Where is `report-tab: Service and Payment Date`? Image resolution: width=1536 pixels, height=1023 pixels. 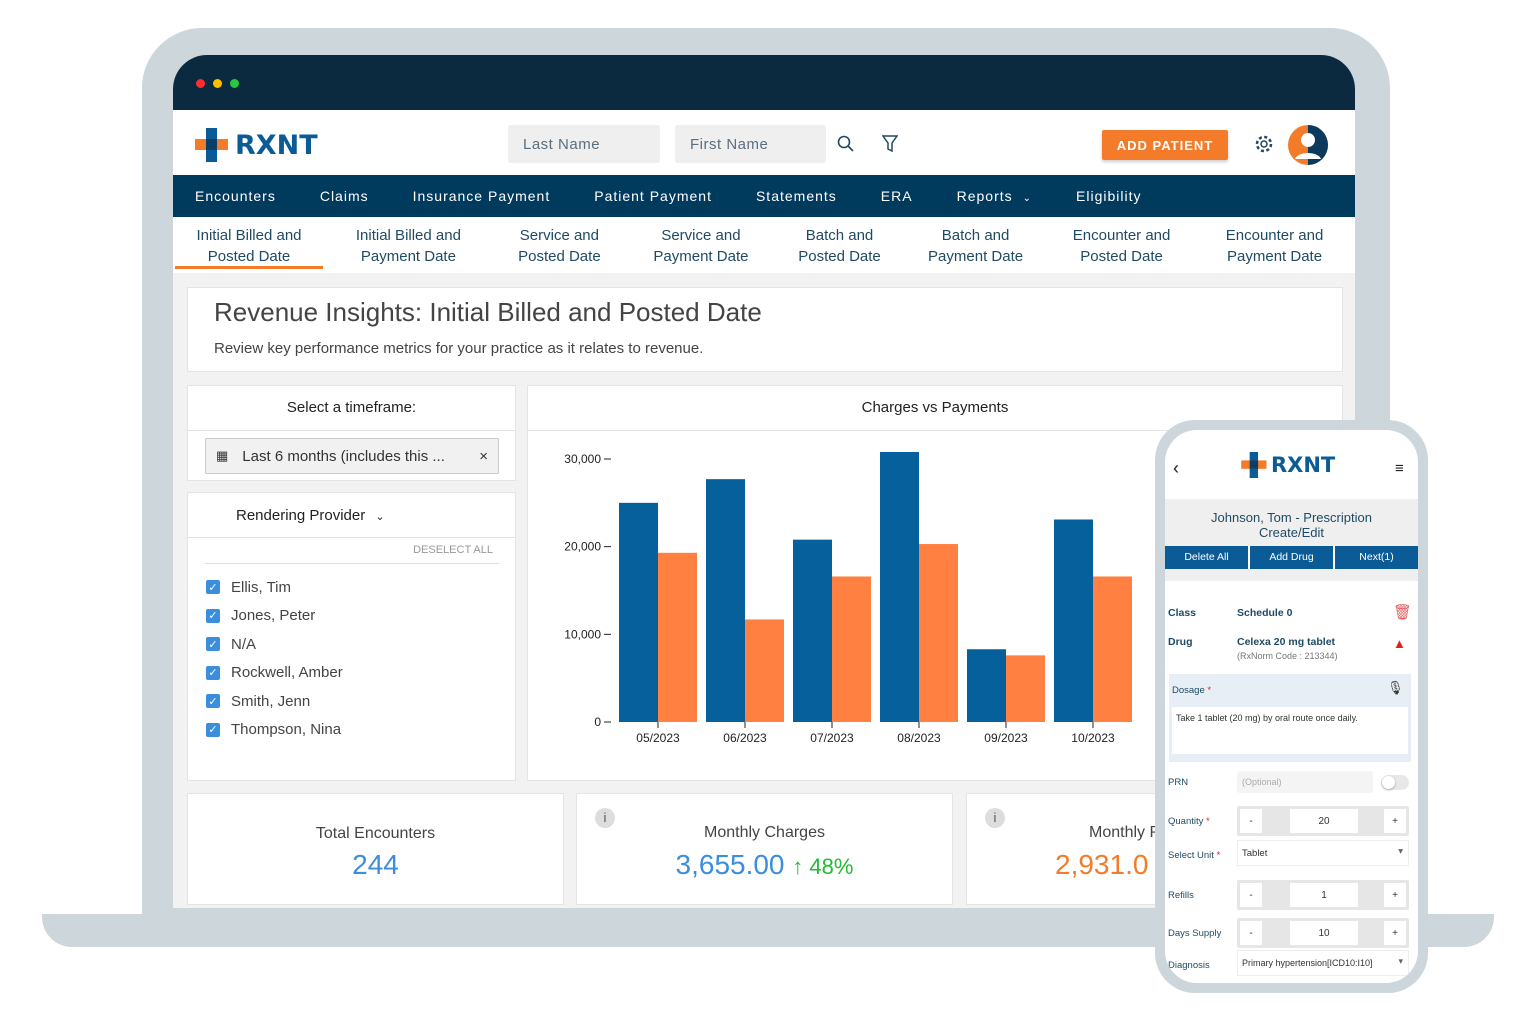 report-tab: Service and Payment Date is located at coordinates (701, 245).